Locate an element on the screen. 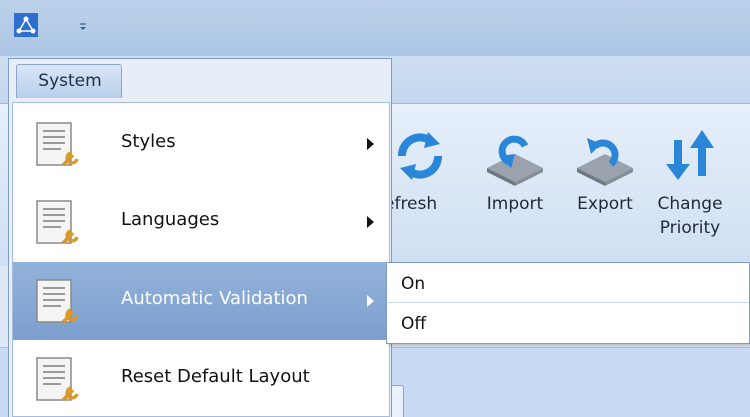 This screenshot has width=750, height=417. change-priority-icon is located at coordinates (690, 155).